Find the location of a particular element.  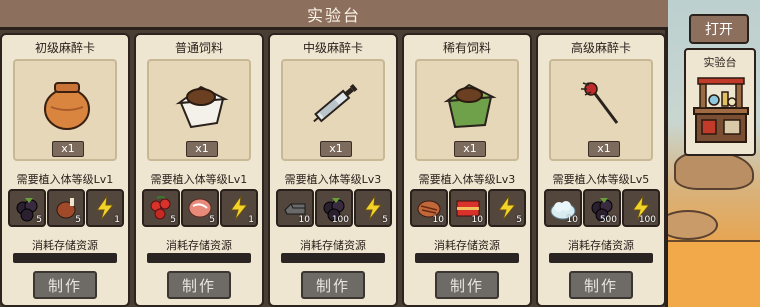

feed-bag-green-icon is located at coordinates (469, 103).